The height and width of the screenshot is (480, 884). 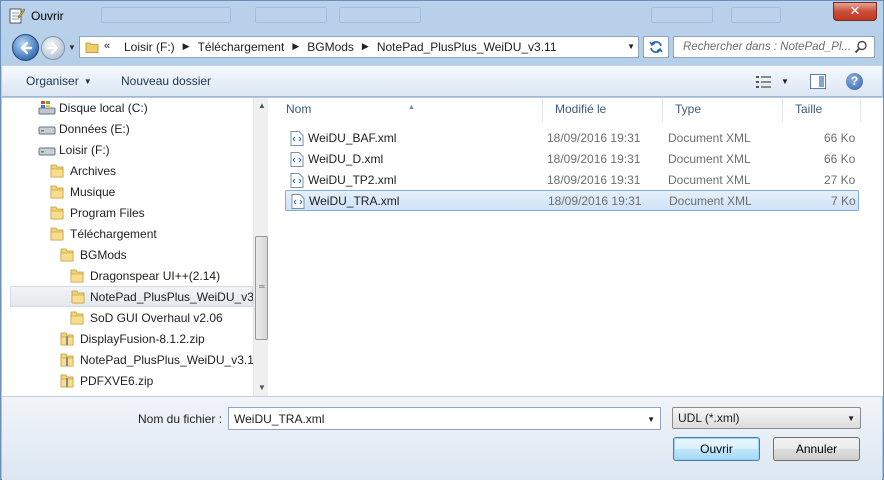 I want to click on column-header-size: Taille, so click(x=822, y=110).